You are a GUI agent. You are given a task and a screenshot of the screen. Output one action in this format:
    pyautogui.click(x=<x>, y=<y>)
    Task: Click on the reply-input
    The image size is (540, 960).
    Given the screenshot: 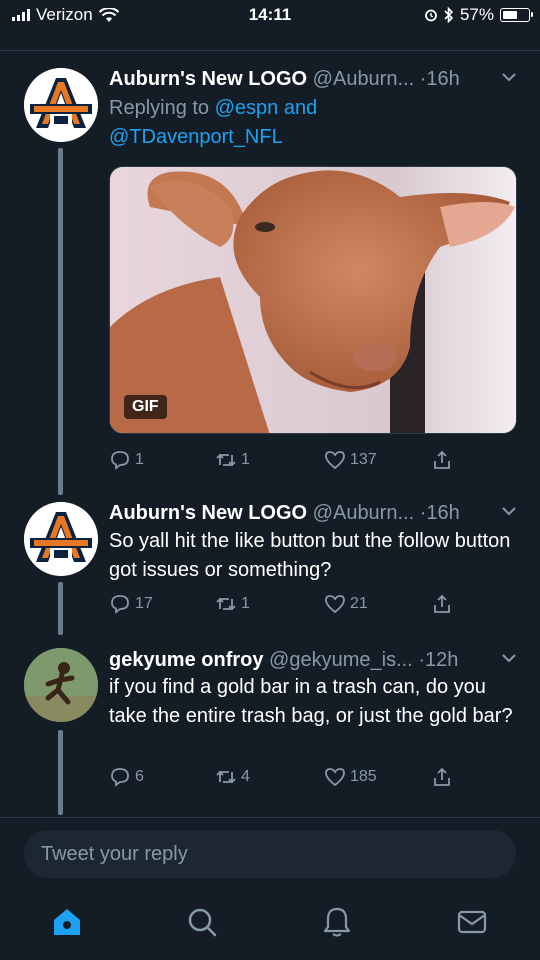 What is the action you would take?
    pyautogui.click(x=270, y=854)
    